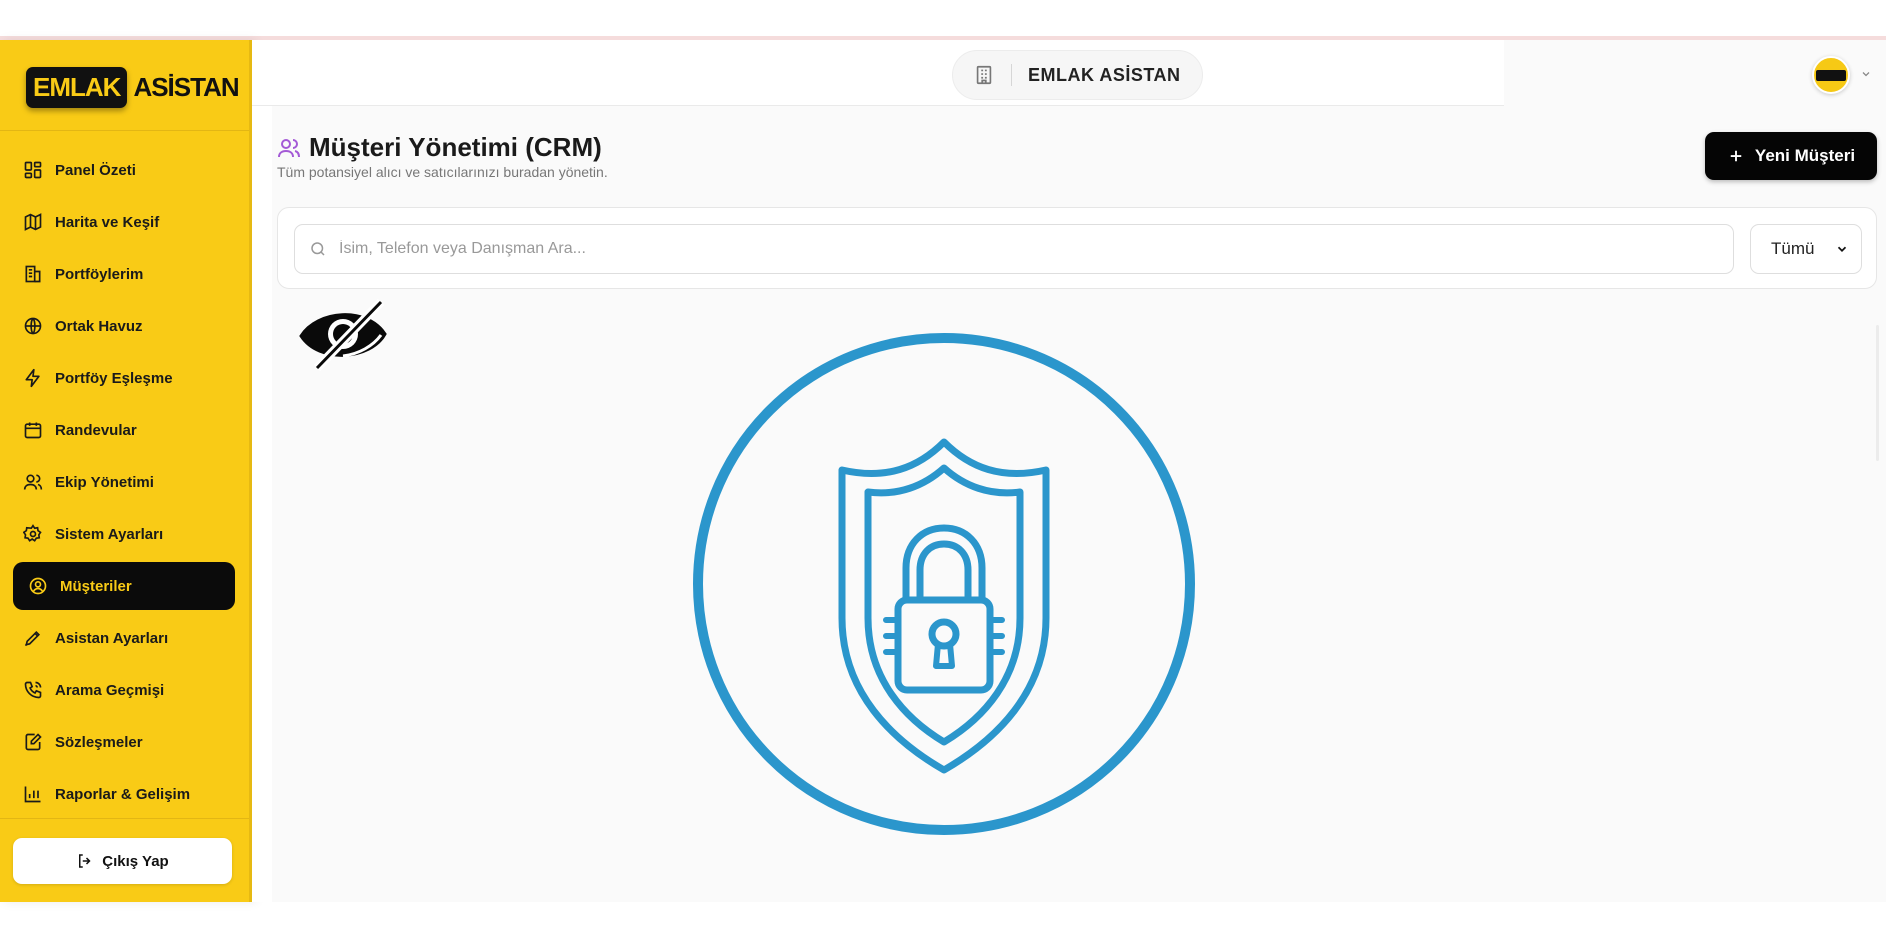 This screenshot has height=935, width=1886. I want to click on sidebar-item-musteriler: Müşteriler, so click(124, 586).